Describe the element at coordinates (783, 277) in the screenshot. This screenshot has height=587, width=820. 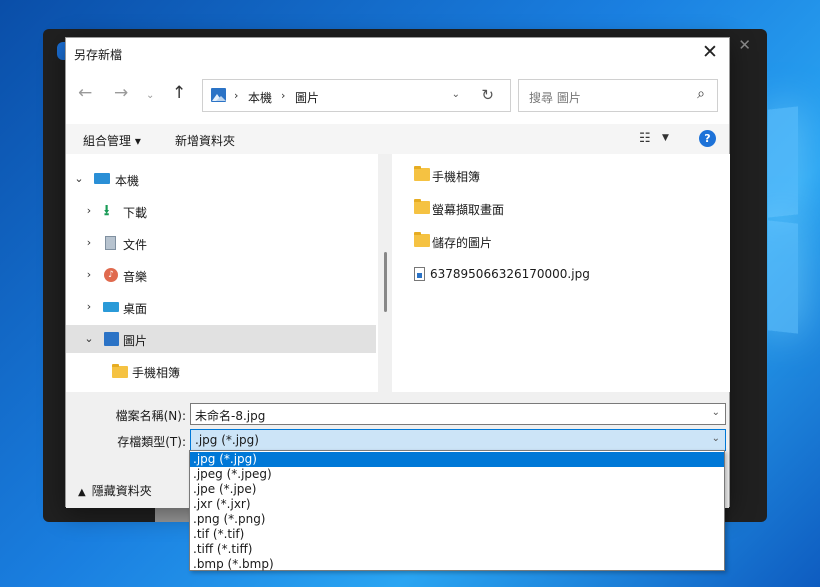
I see `windows-logo-pane-bottom` at that location.